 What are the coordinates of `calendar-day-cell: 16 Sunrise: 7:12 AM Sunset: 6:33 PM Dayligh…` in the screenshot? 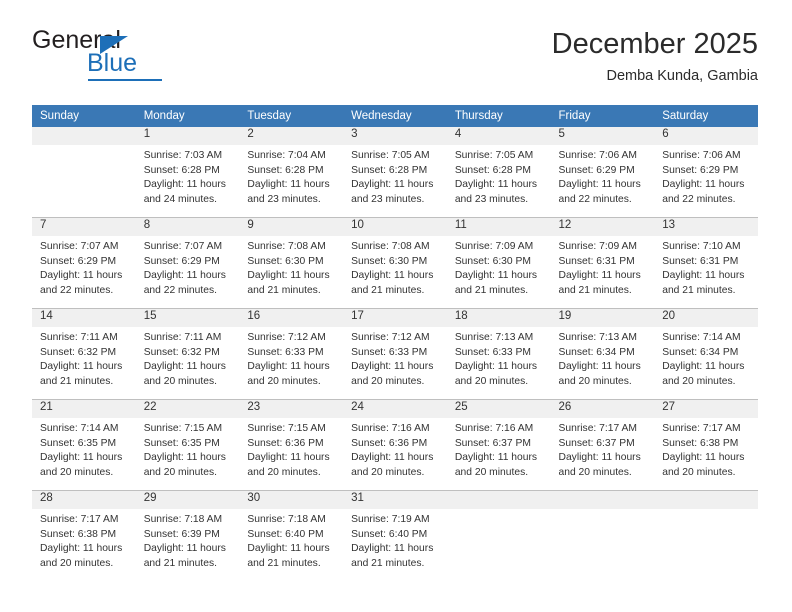 It's located at (291, 354).